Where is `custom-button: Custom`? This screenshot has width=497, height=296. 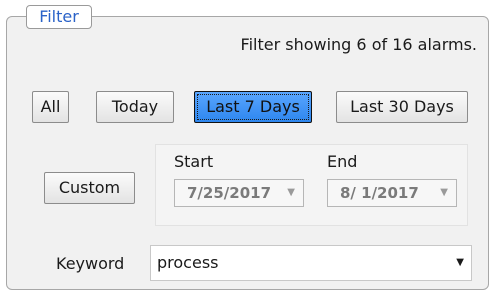 custom-button: Custom is located at coordinates (89, 188).